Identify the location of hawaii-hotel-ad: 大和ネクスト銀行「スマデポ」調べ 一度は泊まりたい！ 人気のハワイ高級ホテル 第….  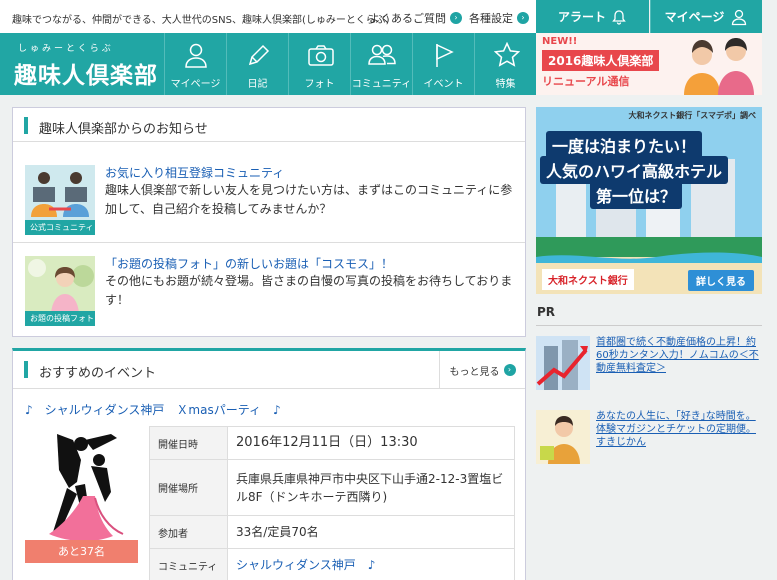
(649, 200).